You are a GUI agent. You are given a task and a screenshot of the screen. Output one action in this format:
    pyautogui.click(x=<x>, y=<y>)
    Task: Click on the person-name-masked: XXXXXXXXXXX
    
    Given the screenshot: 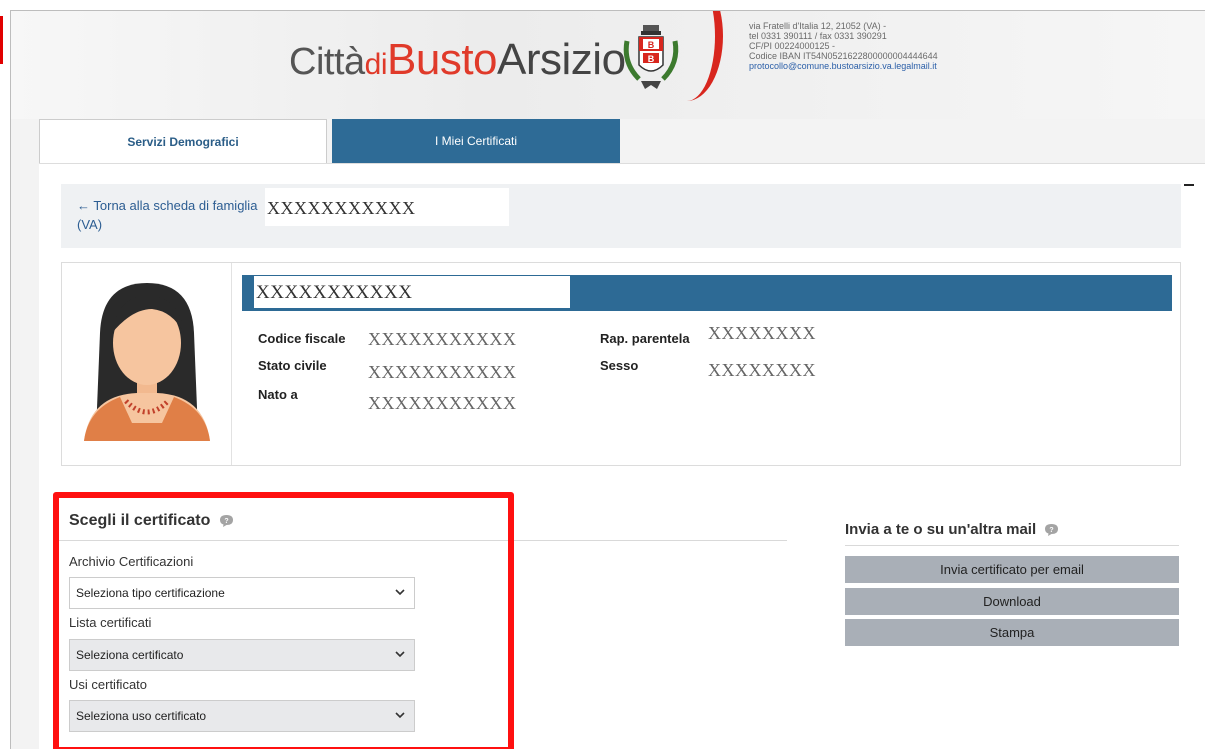 What is the action you would take?
    pyautogui.click(x=412, y=292)
    